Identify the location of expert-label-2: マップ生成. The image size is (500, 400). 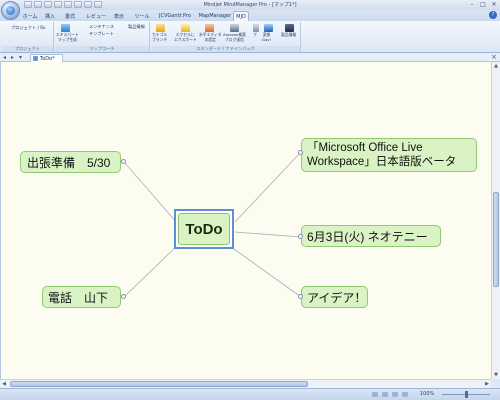
(67, 39).